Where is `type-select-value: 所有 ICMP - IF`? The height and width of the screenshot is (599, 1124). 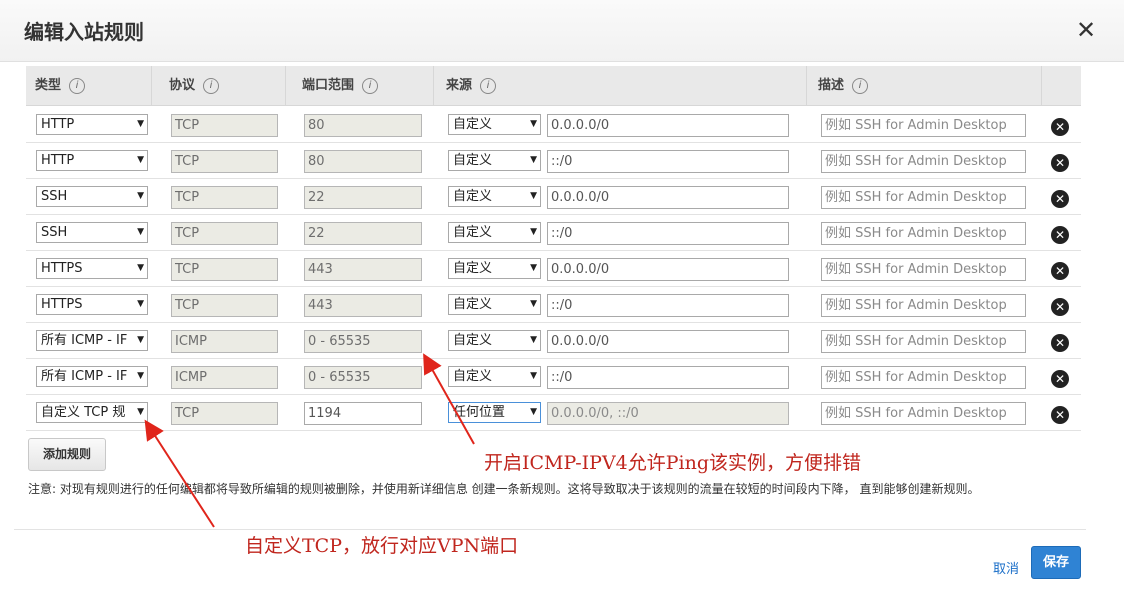 type-select-value: 所有 ICMP - IF is located at coordinates (84, 376).